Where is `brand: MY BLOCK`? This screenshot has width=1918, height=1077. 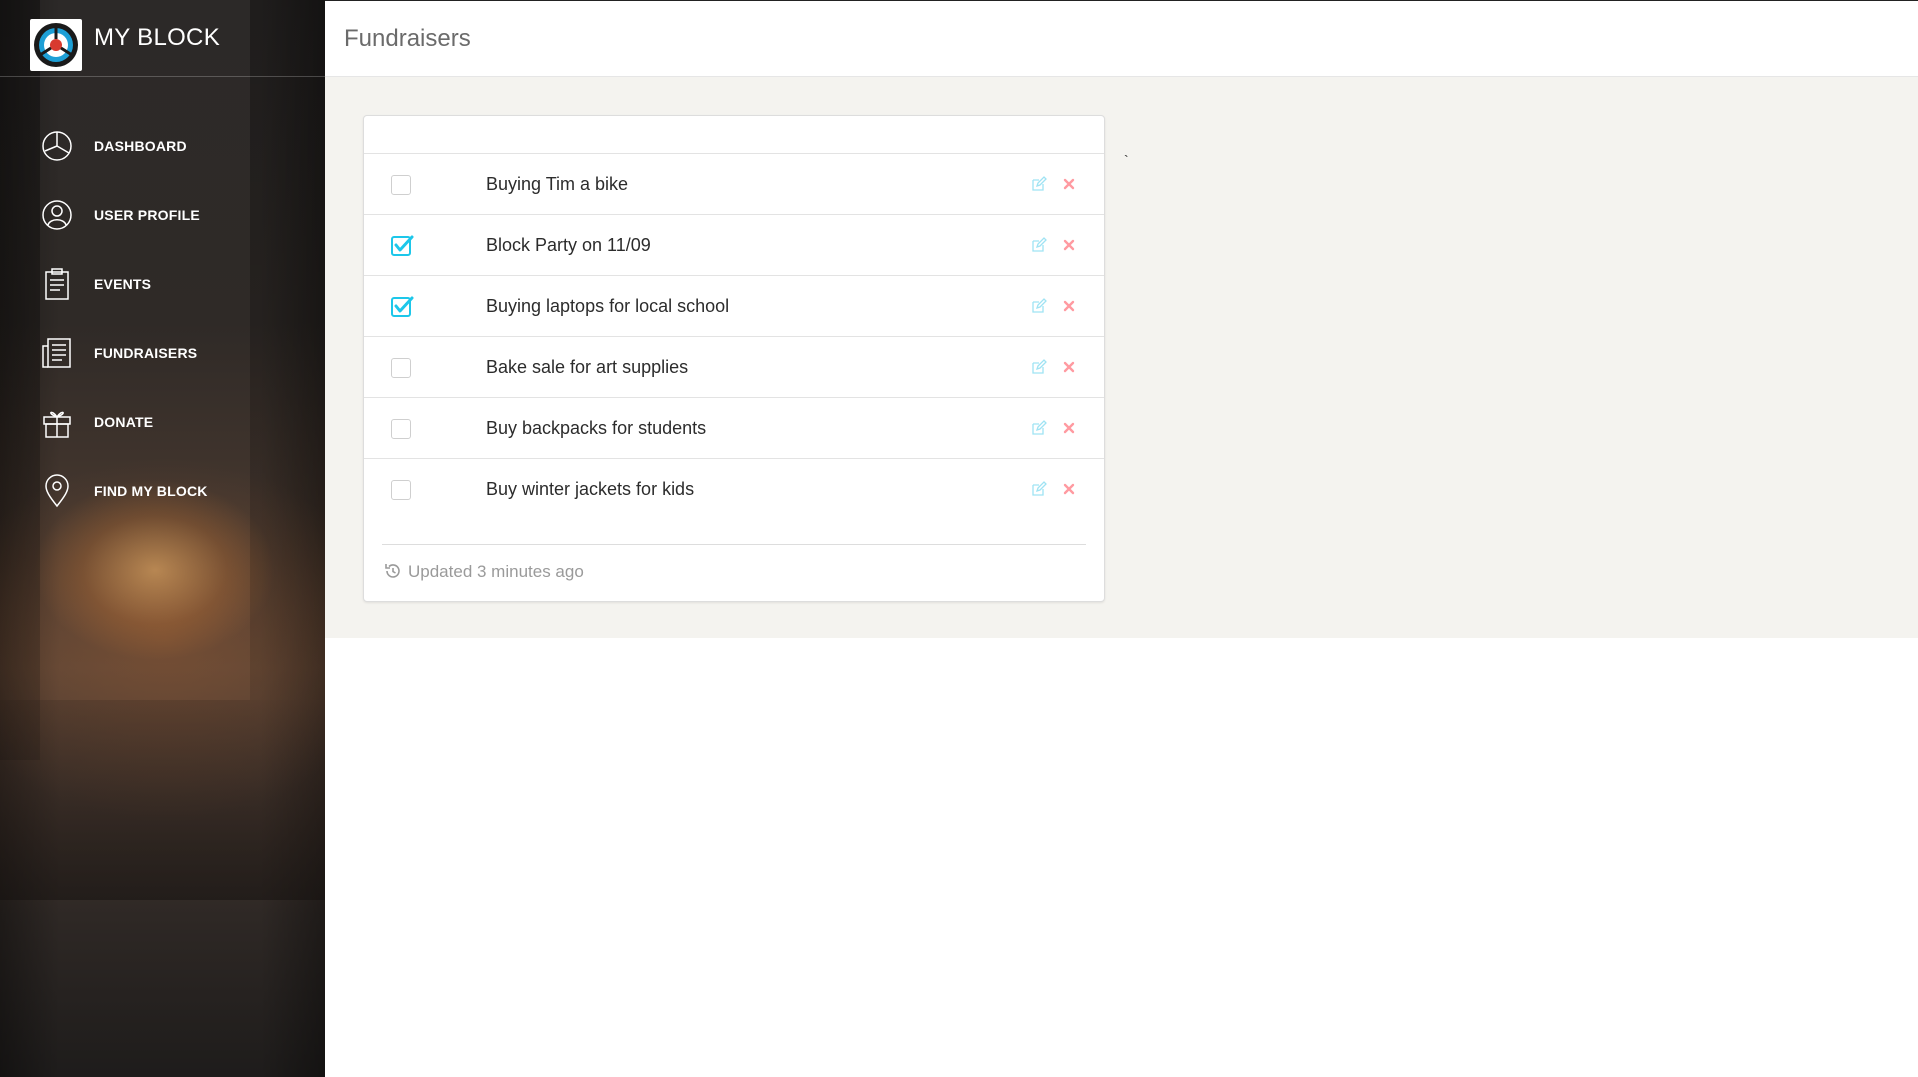
brand: MY BLOCK is located at coordinates (162, 38).